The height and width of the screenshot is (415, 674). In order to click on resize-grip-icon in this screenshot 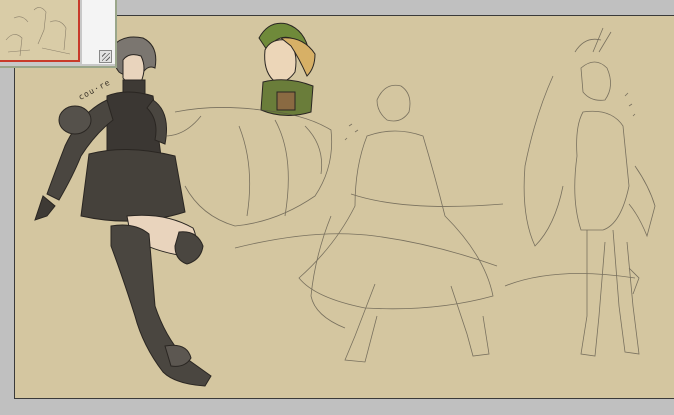, I will do `click(105, 56)`.